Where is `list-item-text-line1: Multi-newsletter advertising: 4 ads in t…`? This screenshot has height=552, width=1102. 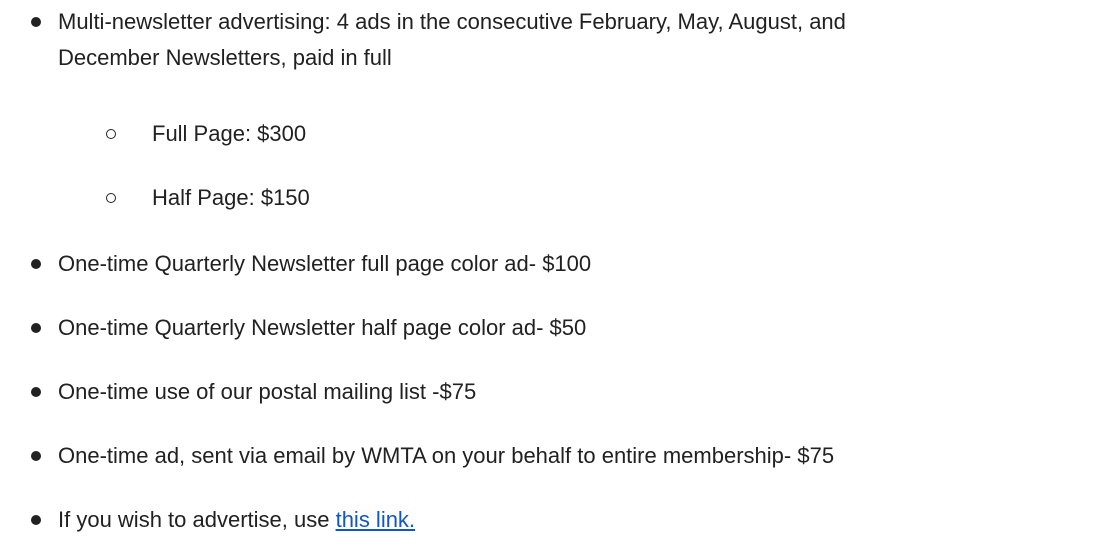 list-item-text-line1: Multi-newsletter advertising: 4 ads in t… is located at coordinates (452, 21).